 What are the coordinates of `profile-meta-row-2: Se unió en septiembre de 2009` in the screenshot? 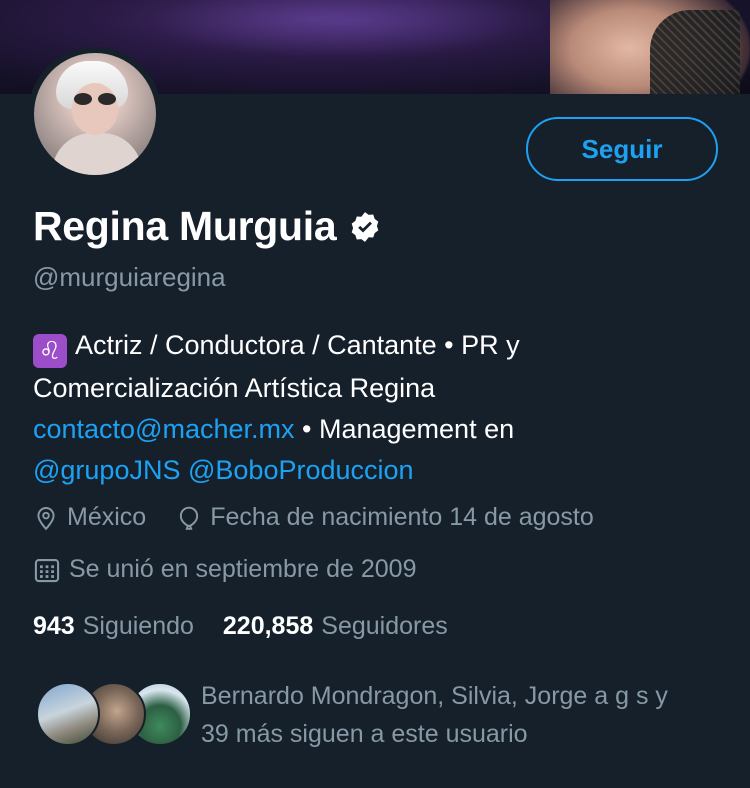 It's located at (224, 569).